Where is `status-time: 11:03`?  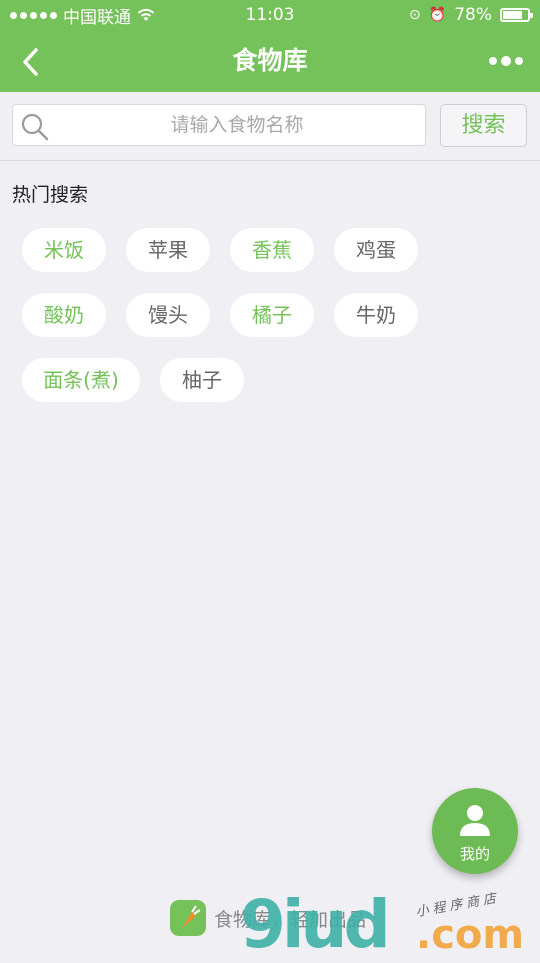 status-time: 11:03 is located at coordinates (270, 15).